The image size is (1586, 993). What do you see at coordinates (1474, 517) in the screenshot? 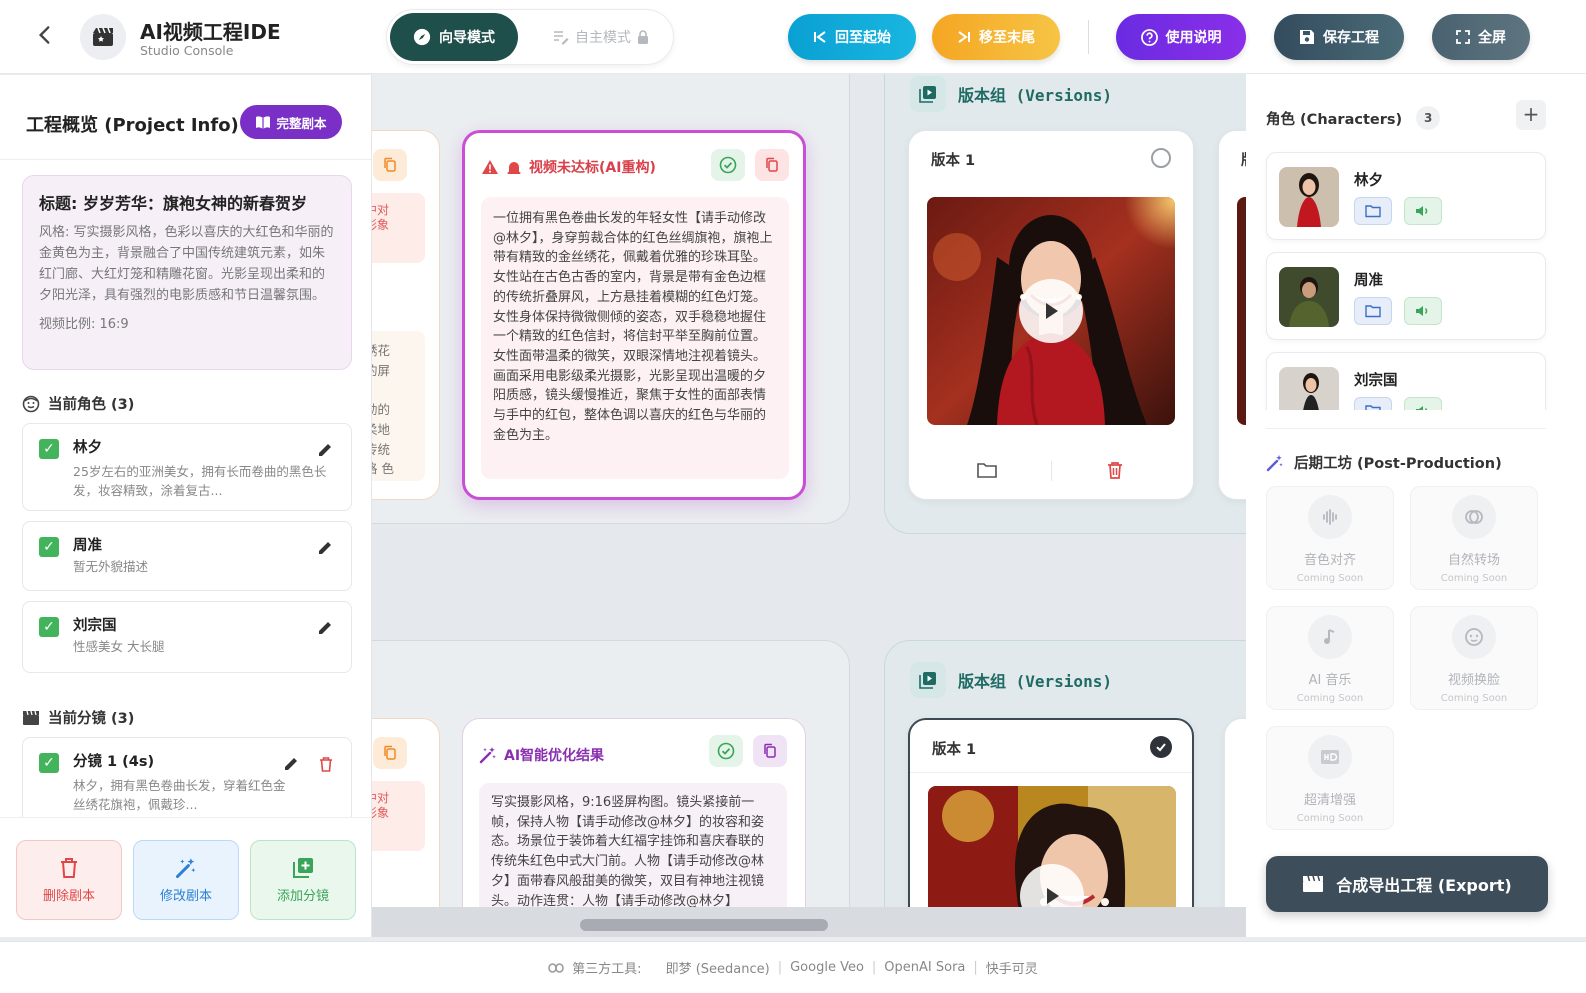
I see `transition-icon` at bounding box center [1474, 517].